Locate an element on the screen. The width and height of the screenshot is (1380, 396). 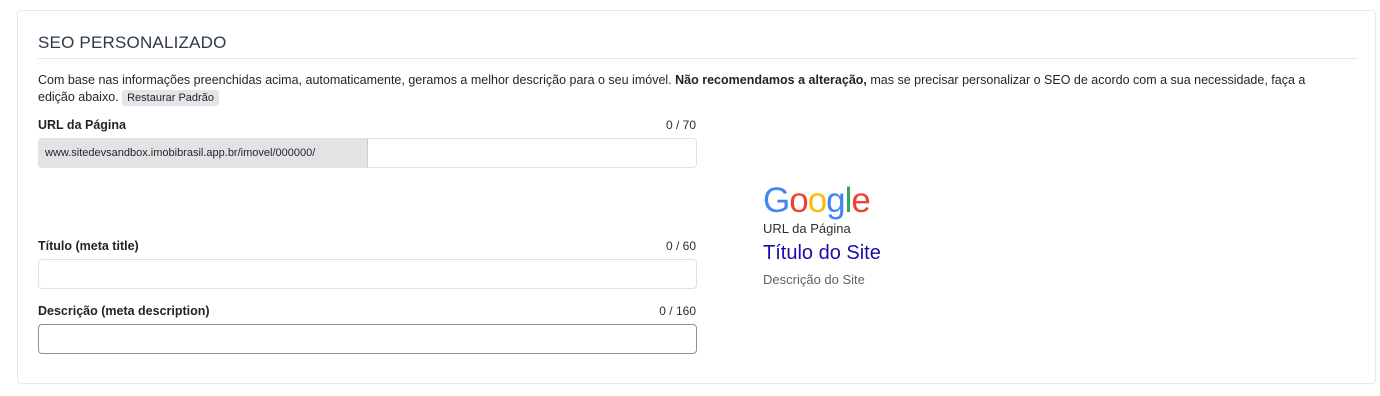
meta-description-input is located at coordinates (367, 339).